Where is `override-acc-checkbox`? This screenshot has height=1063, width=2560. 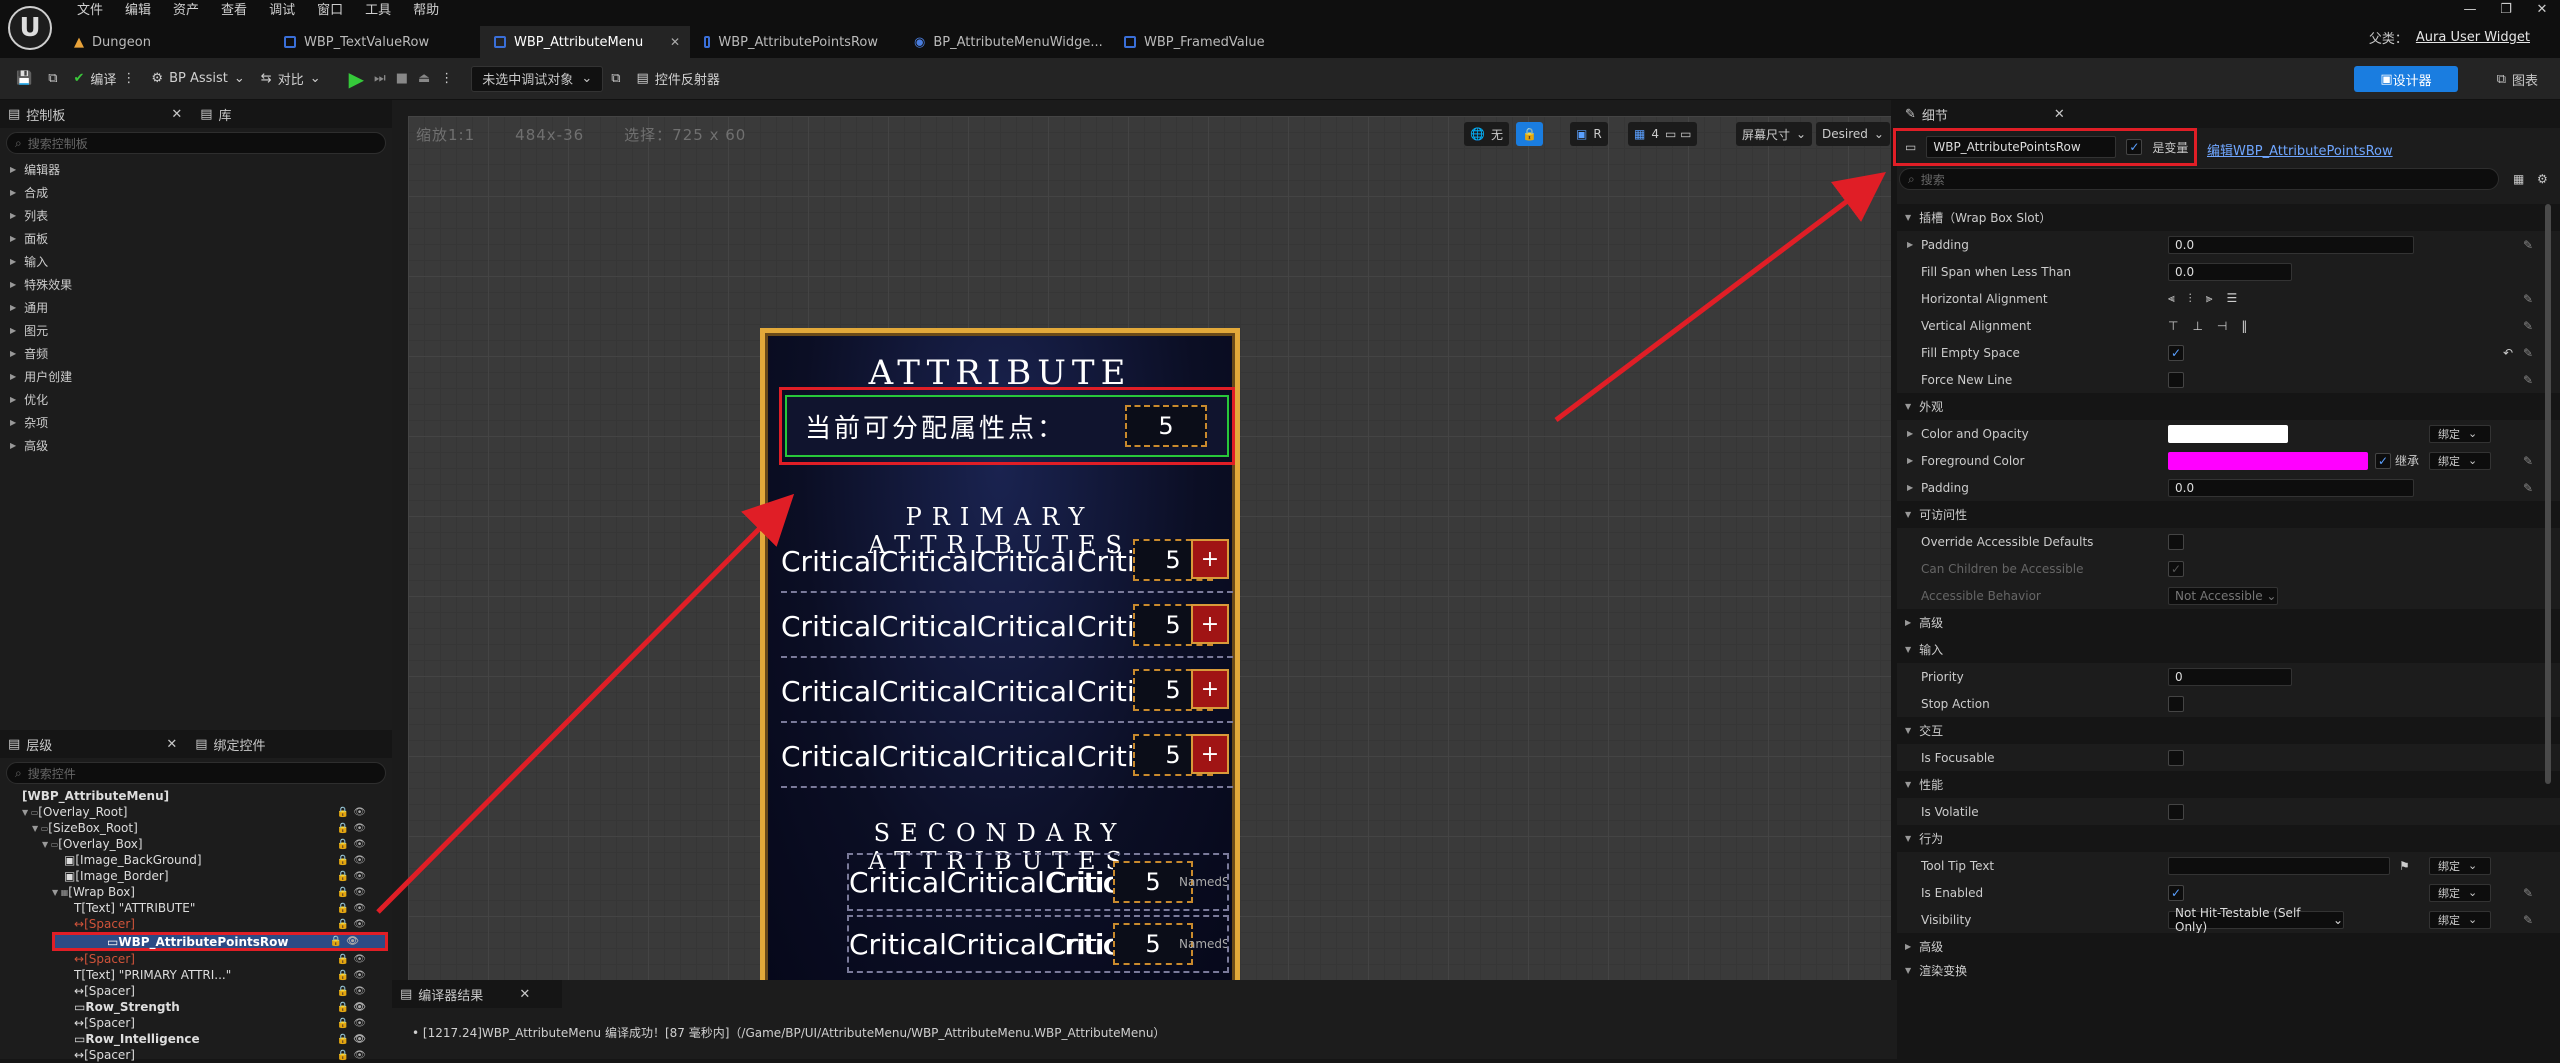
override-acc-checkbox is located at coordinates (2176, 541).